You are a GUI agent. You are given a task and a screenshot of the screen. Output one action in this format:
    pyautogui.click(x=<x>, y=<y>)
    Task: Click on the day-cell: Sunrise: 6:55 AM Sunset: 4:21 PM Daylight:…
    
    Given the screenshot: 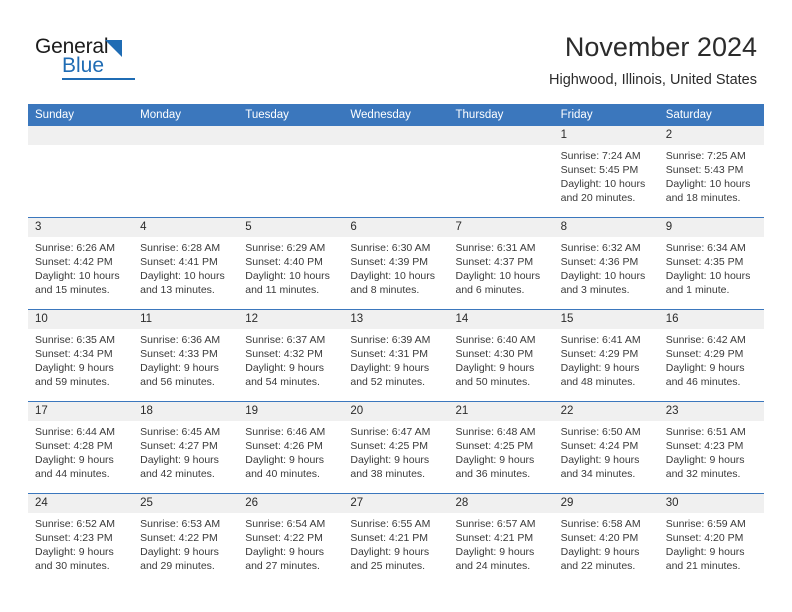 What is the action you would take?
    pyautogui.click(x=395, y=549)
    